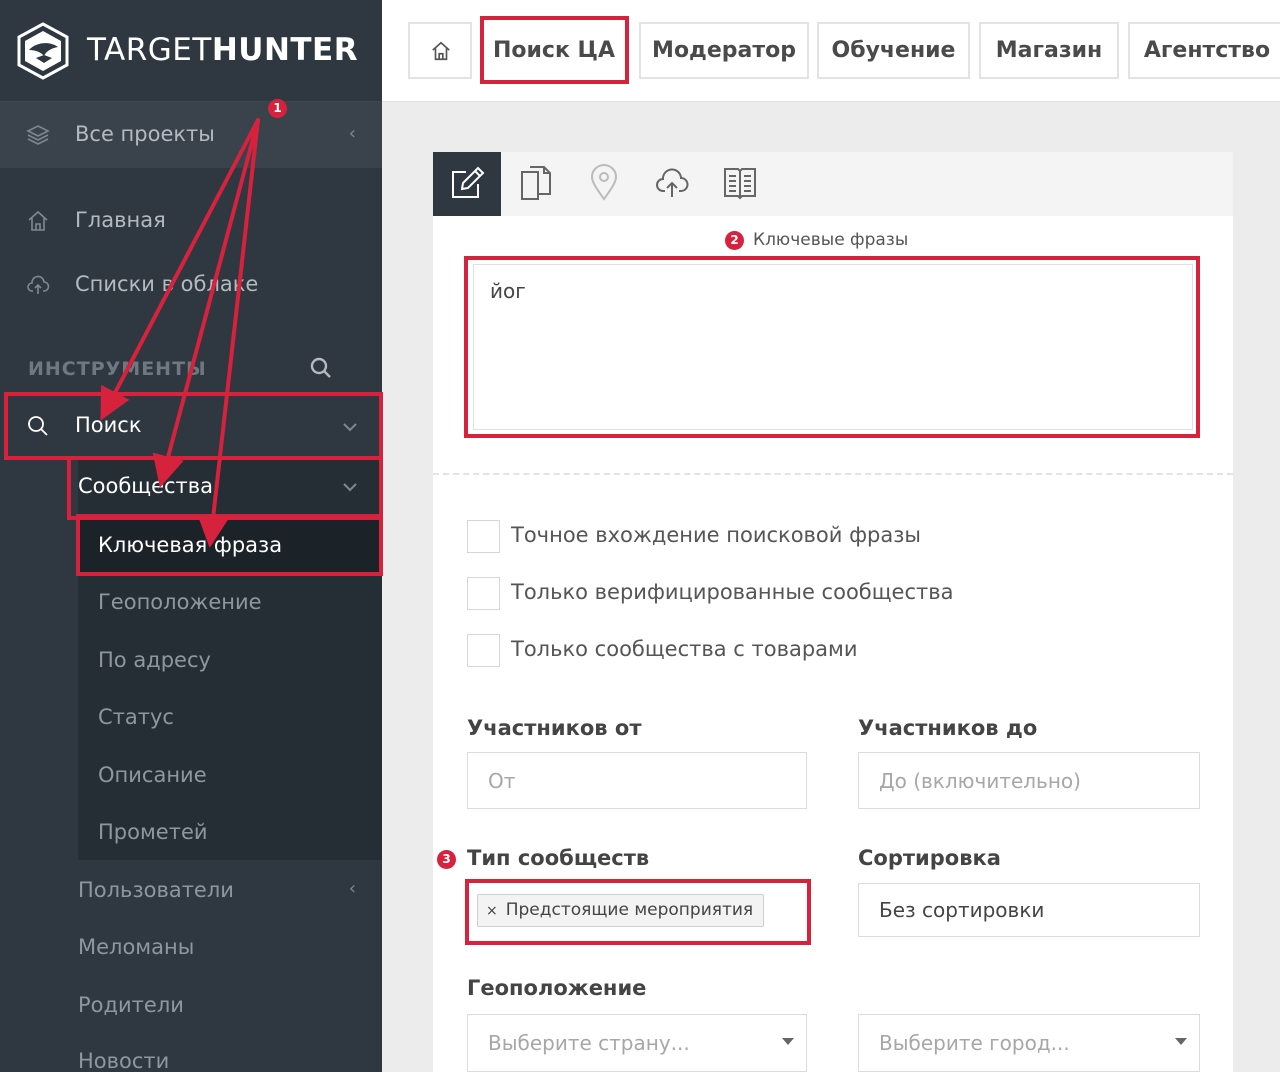  What do you see at coordinates (38, 135) in the screenshot?
I see `layers-icon` at bounding box center [38, 135].